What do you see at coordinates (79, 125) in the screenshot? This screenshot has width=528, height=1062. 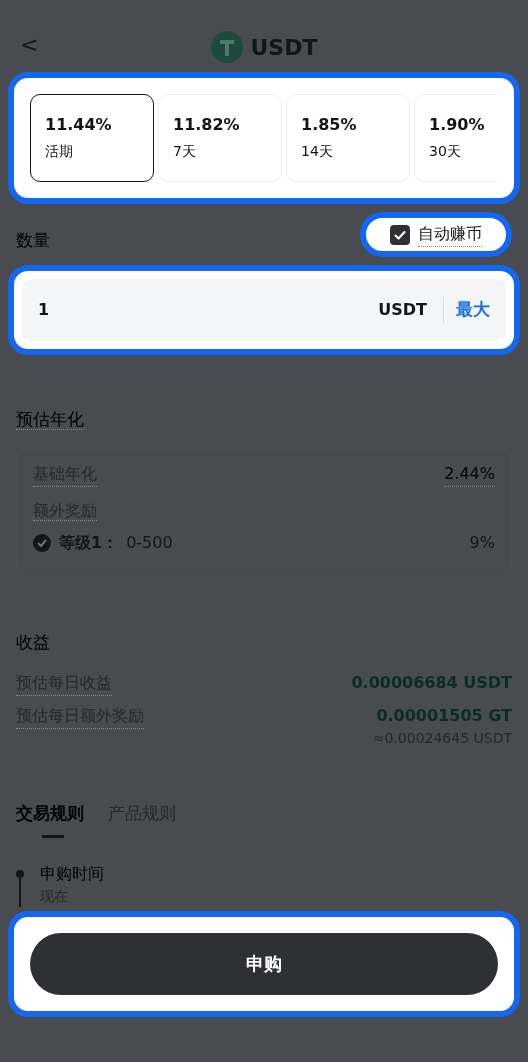 I see `rate-text: 11.44%` at bounding box center [79, 125].